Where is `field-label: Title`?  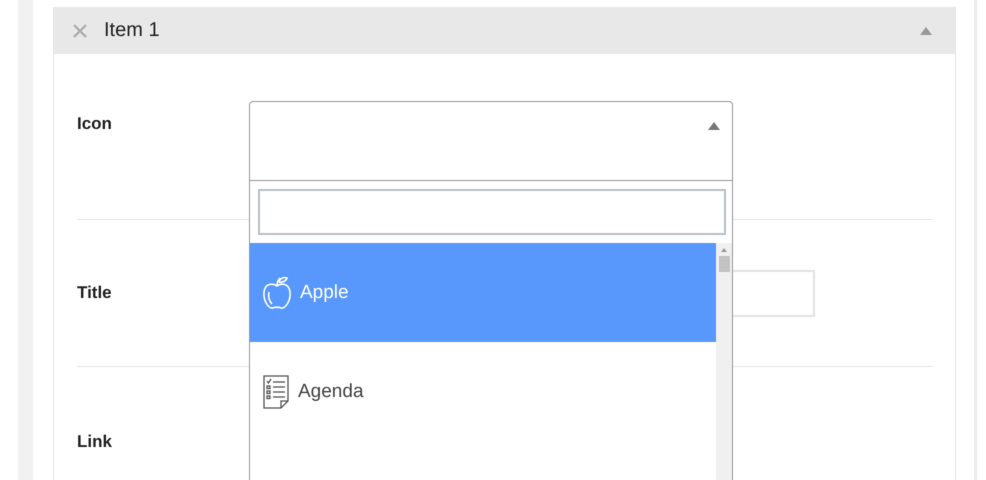 field-label: Title is located at coordinates (95, 293).